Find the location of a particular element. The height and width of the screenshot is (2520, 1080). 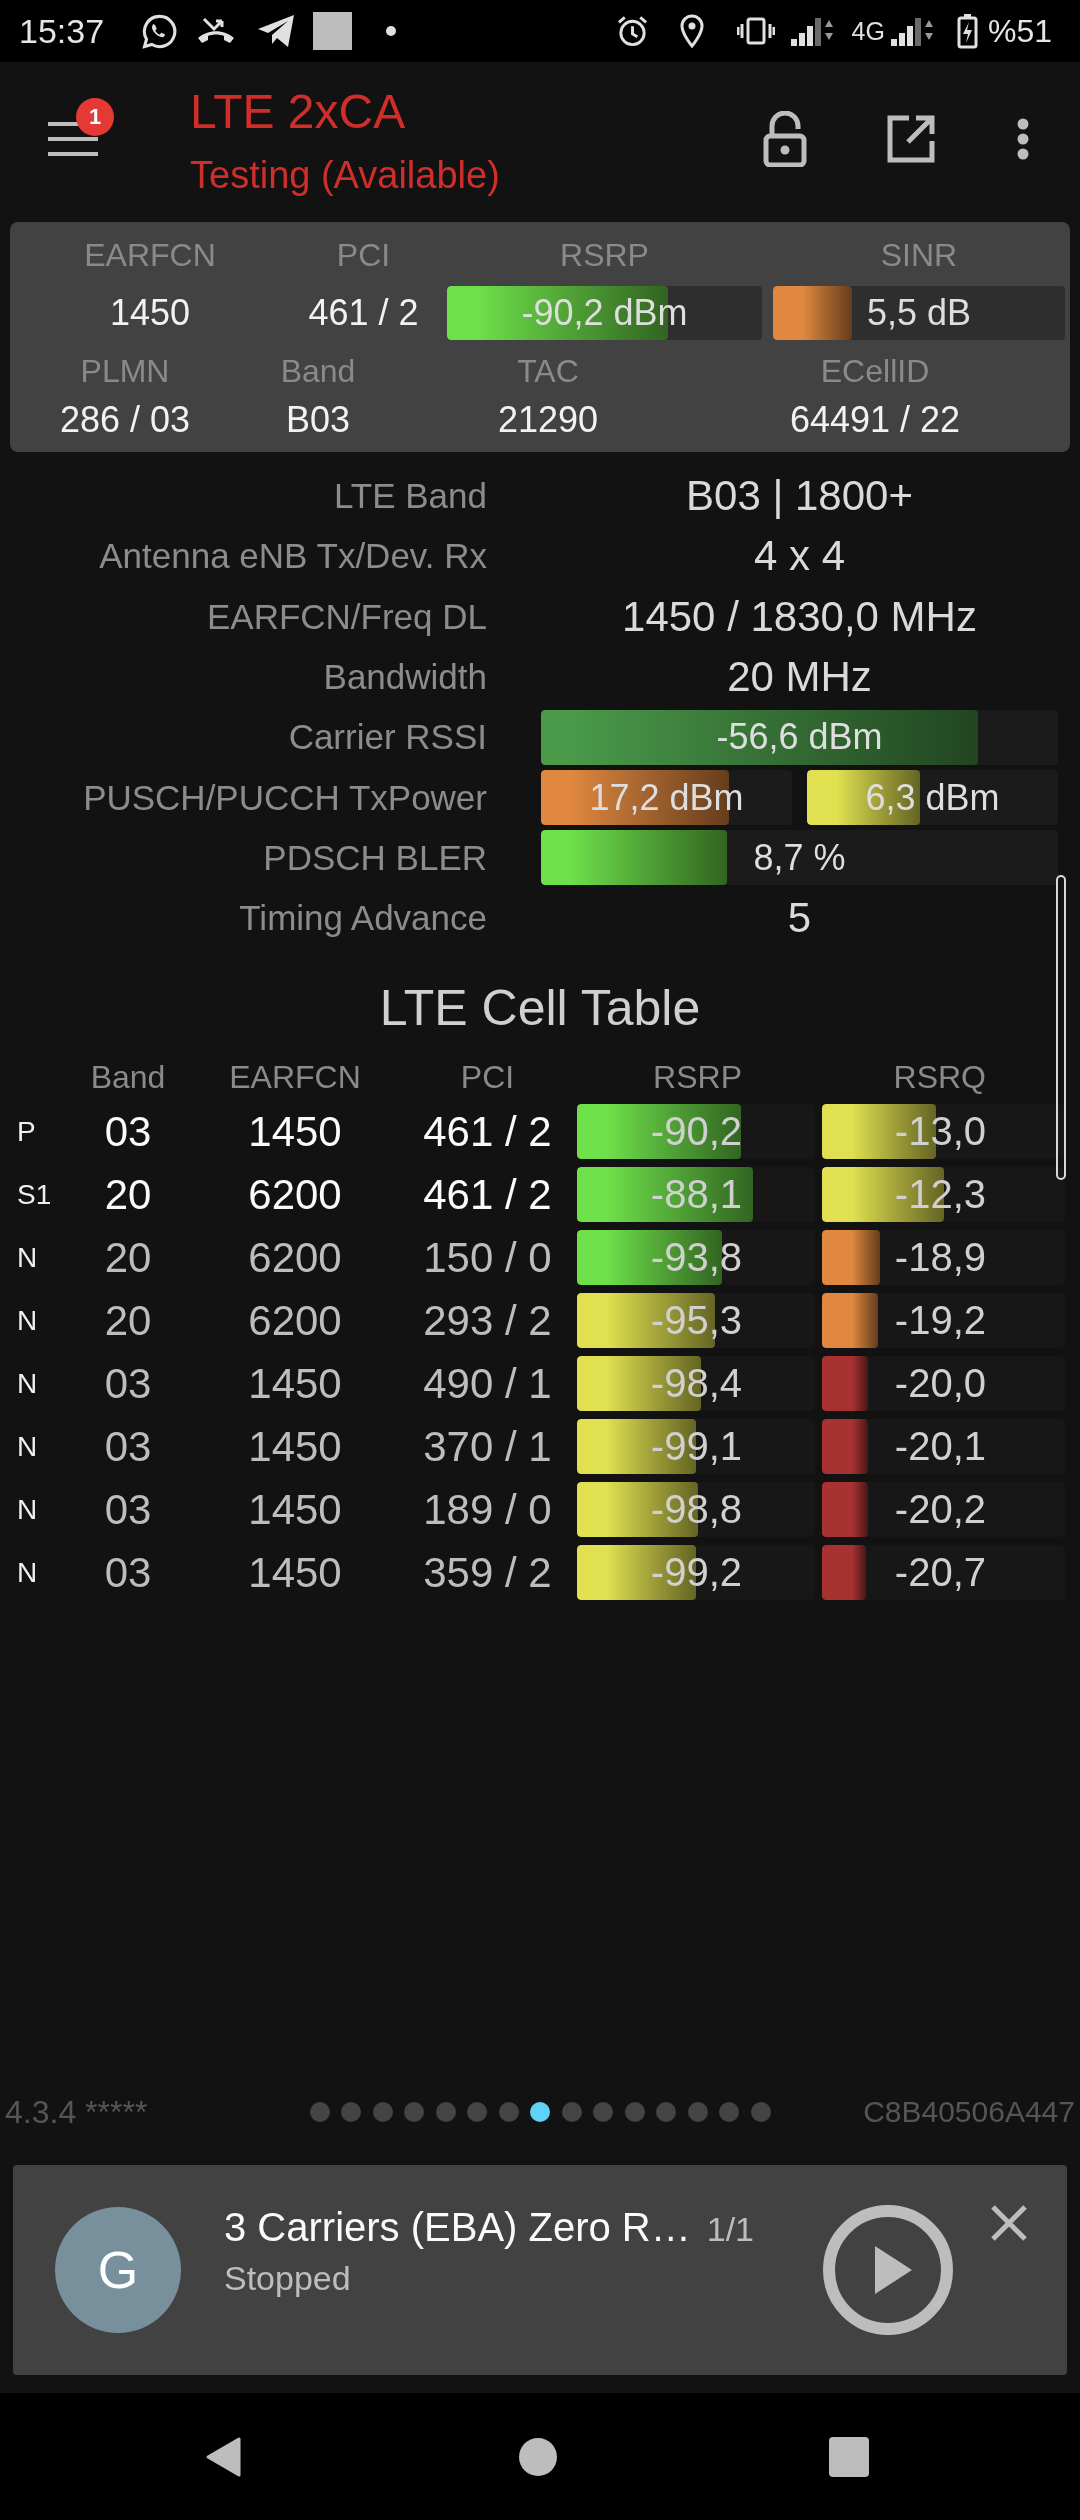

cell-type-label: P is located at coordinates (26, 1131).